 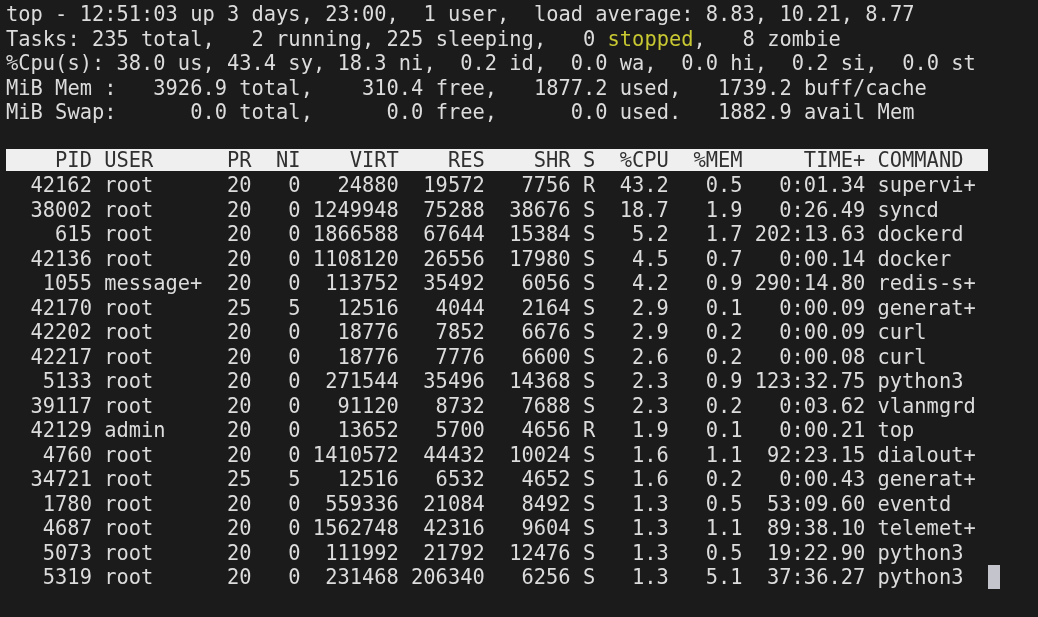 What do you see at coordinates (453, 454) in the screenshot?
I see `table-cell-text: 44432` at bounding box center [453, 454].